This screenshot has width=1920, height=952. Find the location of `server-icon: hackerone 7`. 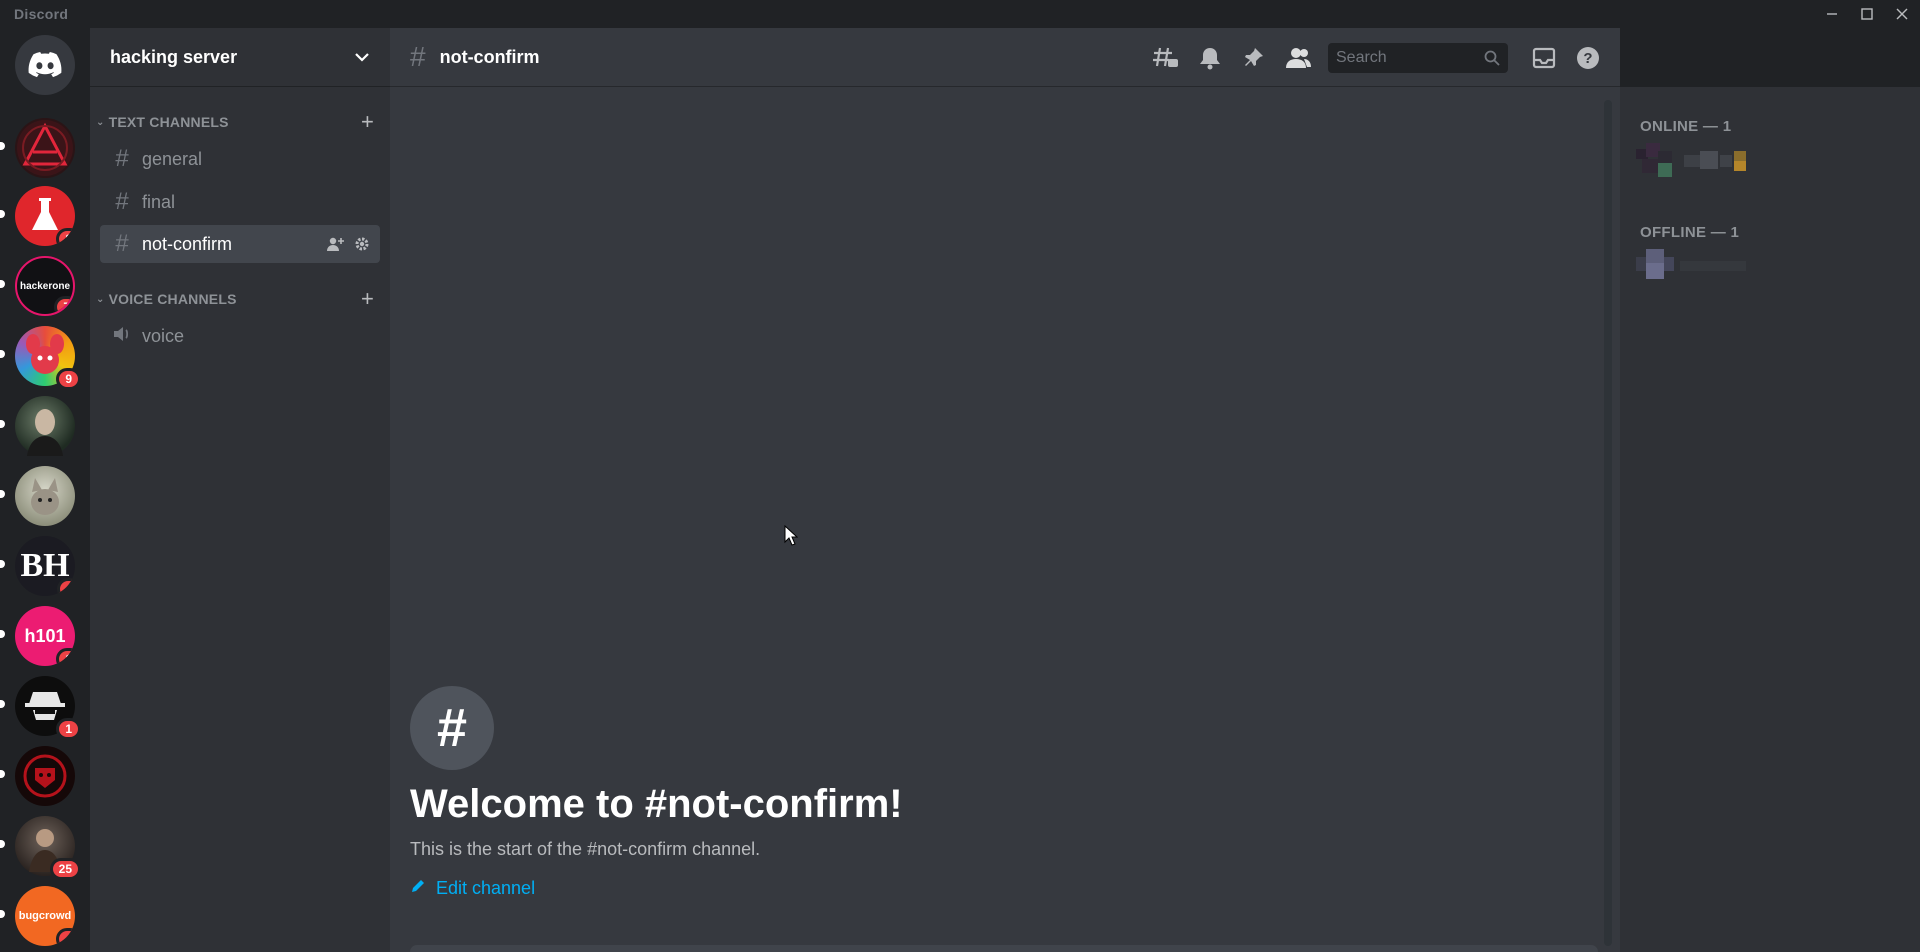

server-icon: hackerone 7 is located at coordinates (45, 286).